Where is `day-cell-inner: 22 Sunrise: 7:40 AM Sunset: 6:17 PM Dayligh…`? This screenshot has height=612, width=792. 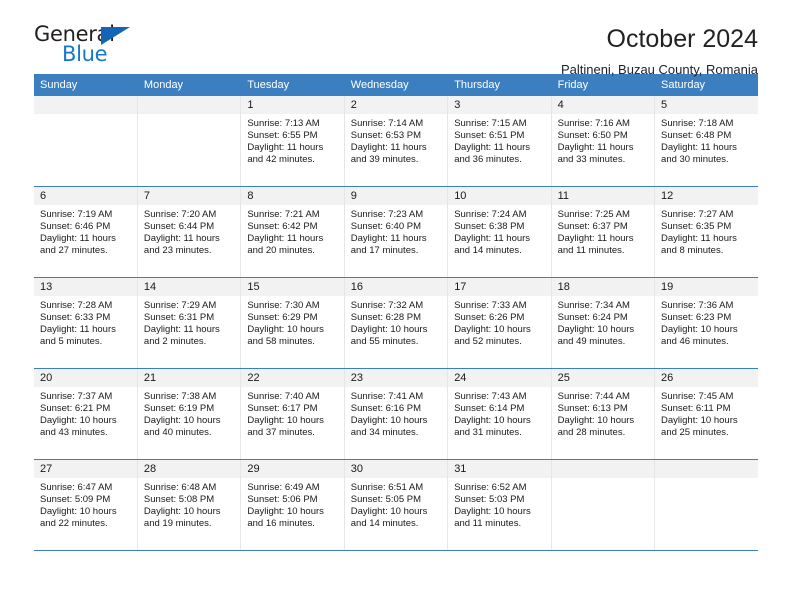
day-cell-inner: 22 Sunrise: 7:40 AM Sunset: 6:17 PM Dayligh… is located at coordinates (292, 414).